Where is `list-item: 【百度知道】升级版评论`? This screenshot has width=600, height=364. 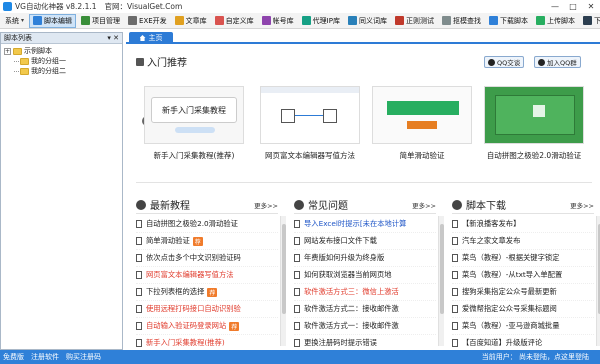 list-item: 【百度知道】升级版评论 is located at coordinates (523, 342).